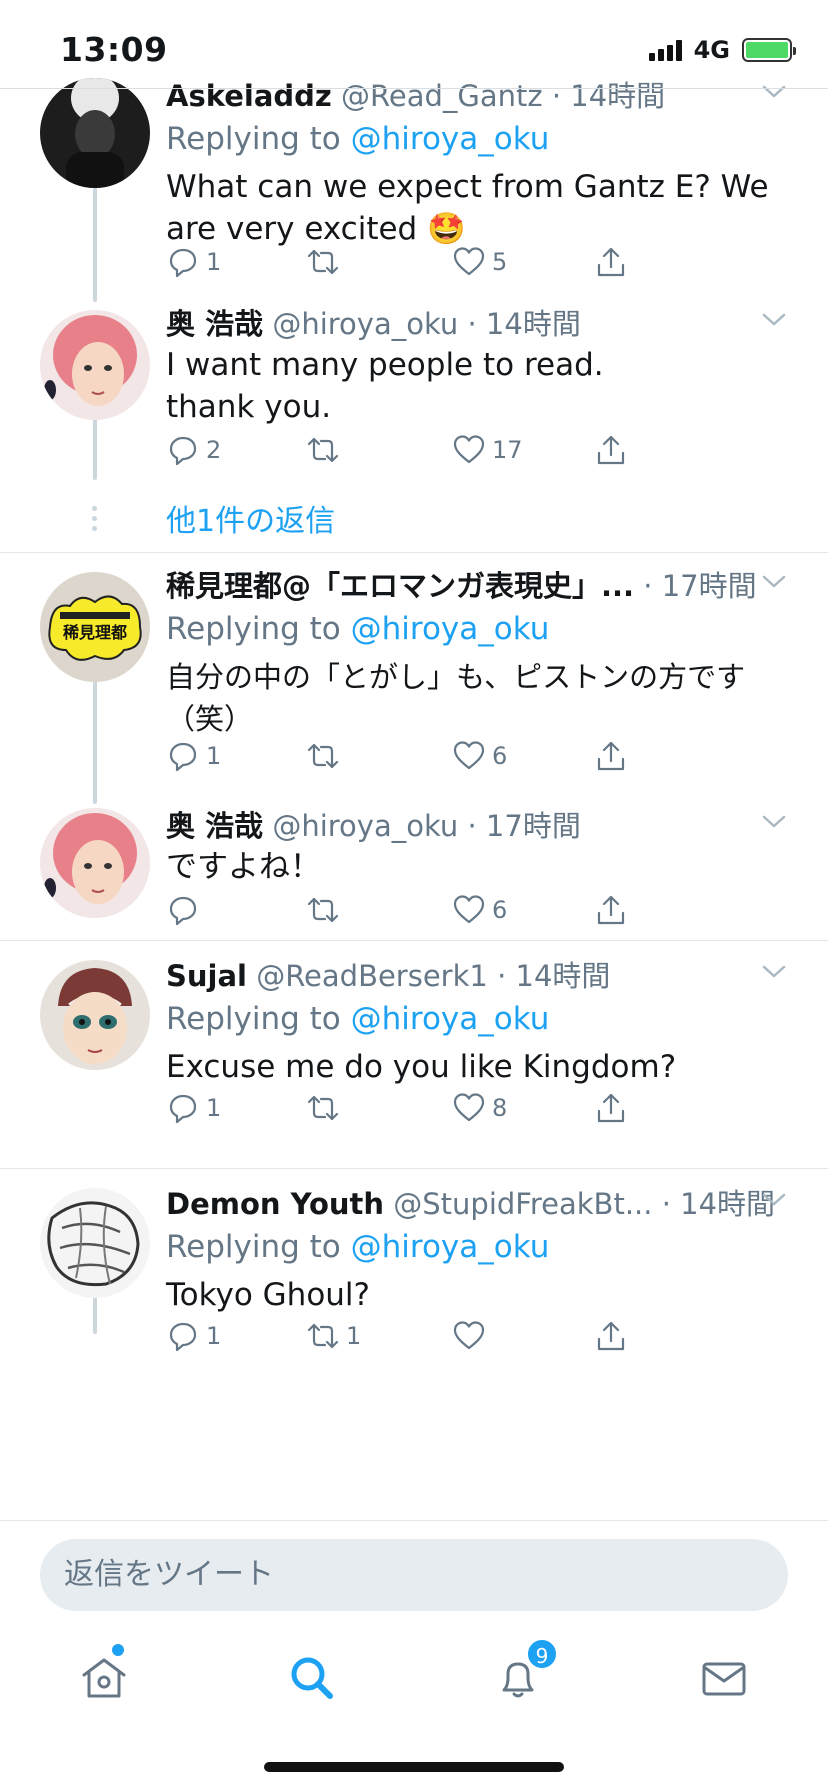 This screenshot has width=828, height=1792. What do you see at coordinates (193, 450) in the screenshot?
I see `reply-button: 2` at bounding box center [193, 450].